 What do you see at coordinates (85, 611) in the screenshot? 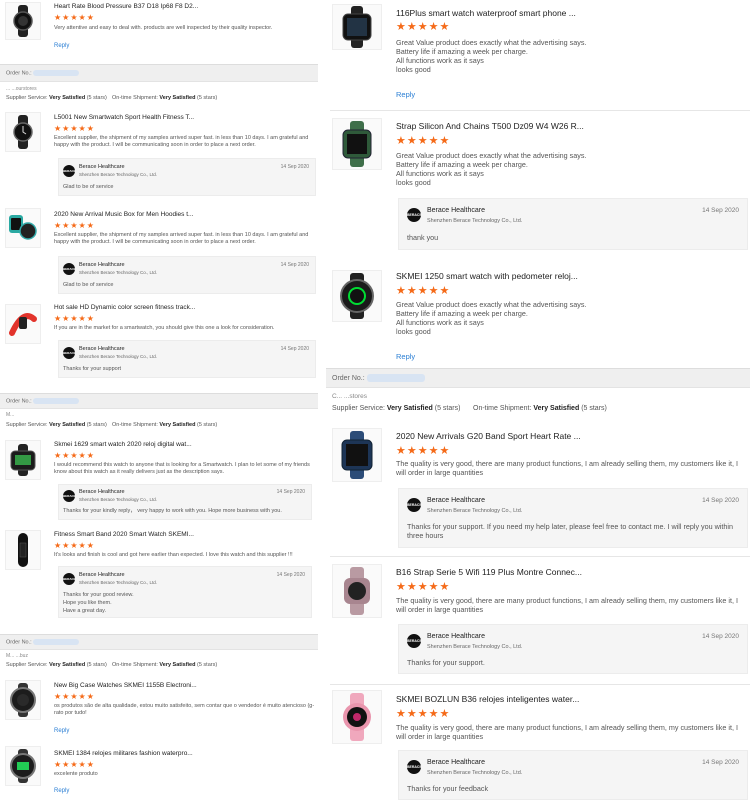
I see `reply-text-line: Have a great day.` at bounding box center [85, 611].